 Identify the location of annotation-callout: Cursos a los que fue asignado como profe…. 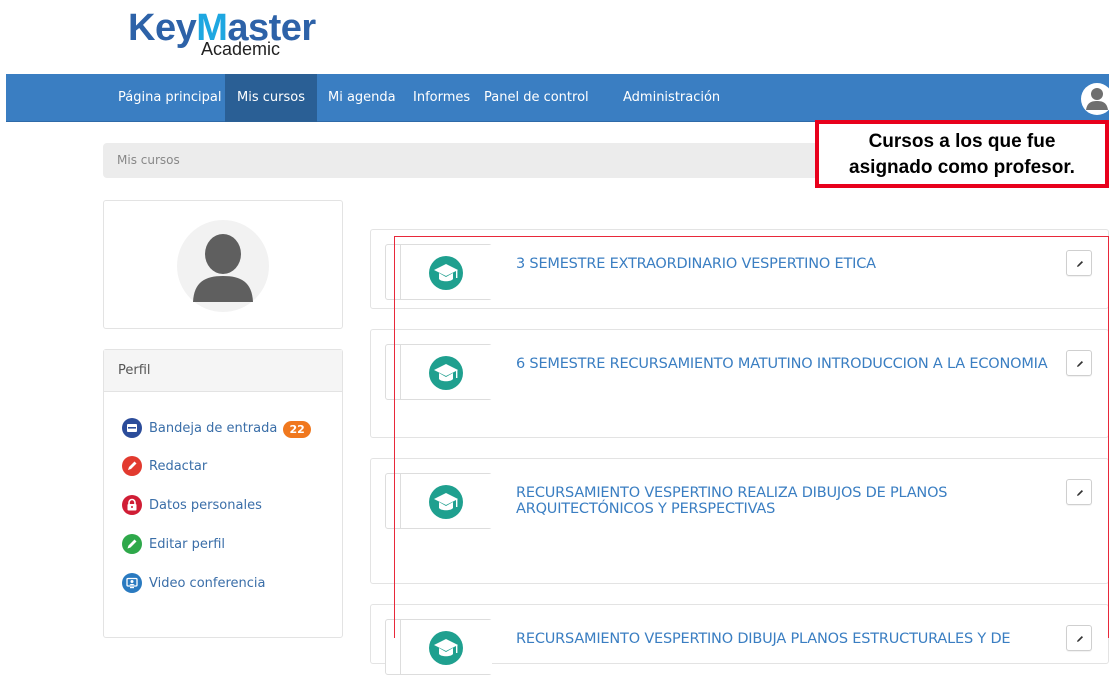
(962, 154).